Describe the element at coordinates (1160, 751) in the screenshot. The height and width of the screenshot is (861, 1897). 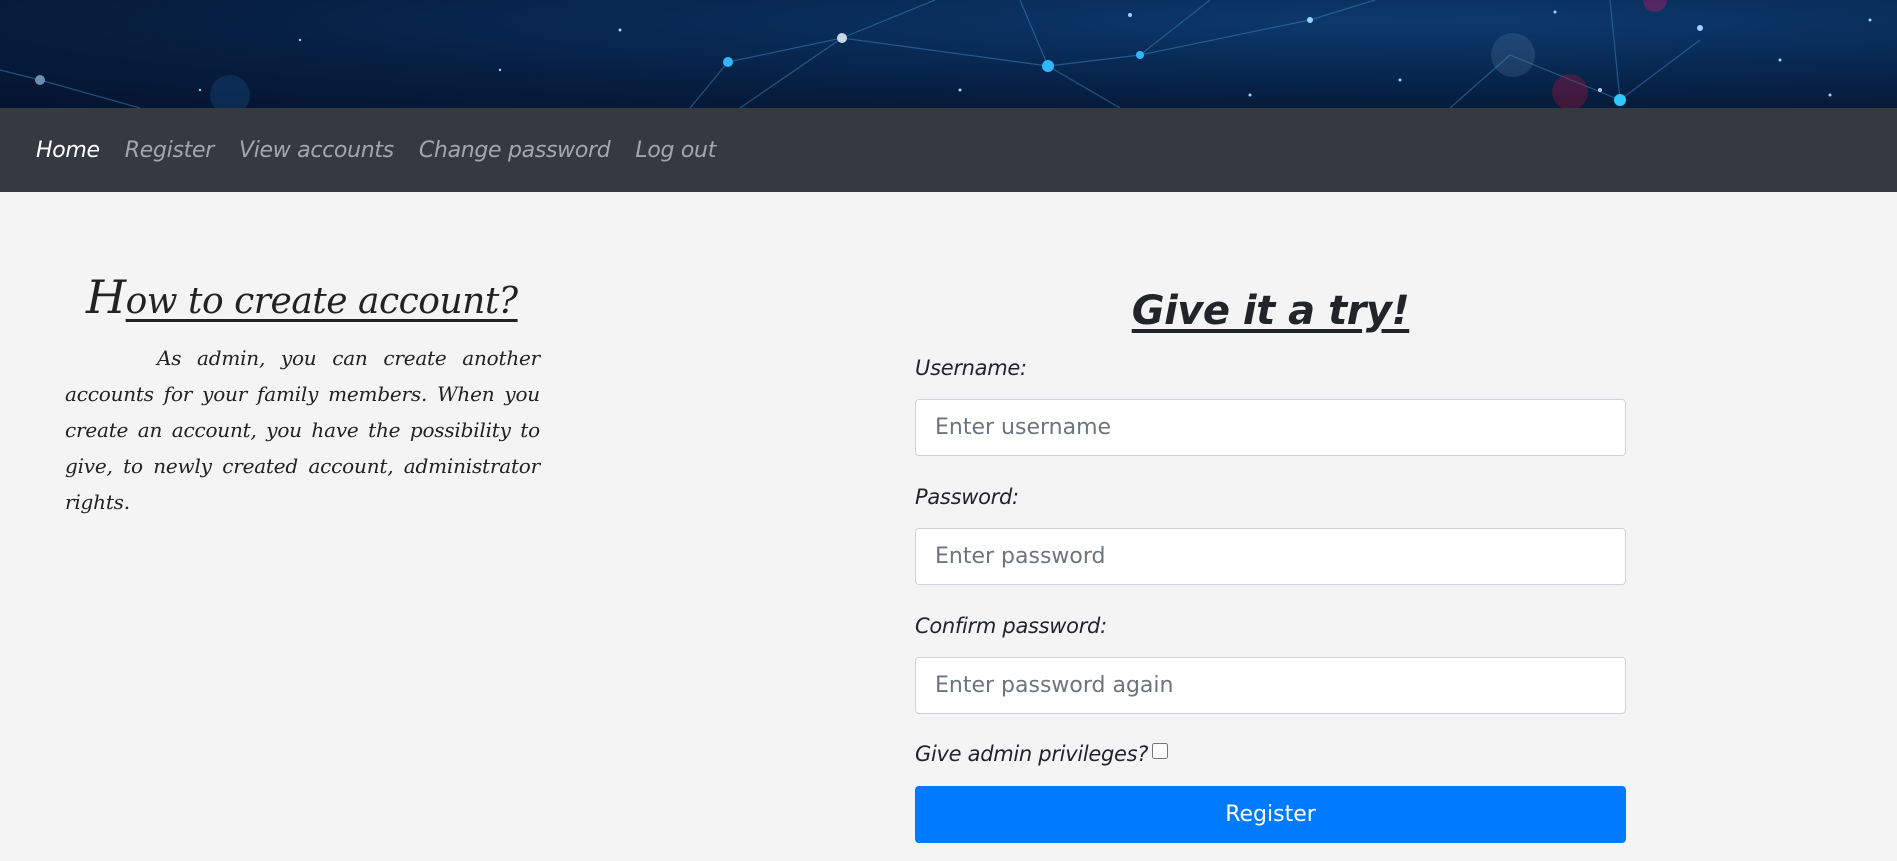
I see `admin-privileges-checkbox` at that location.